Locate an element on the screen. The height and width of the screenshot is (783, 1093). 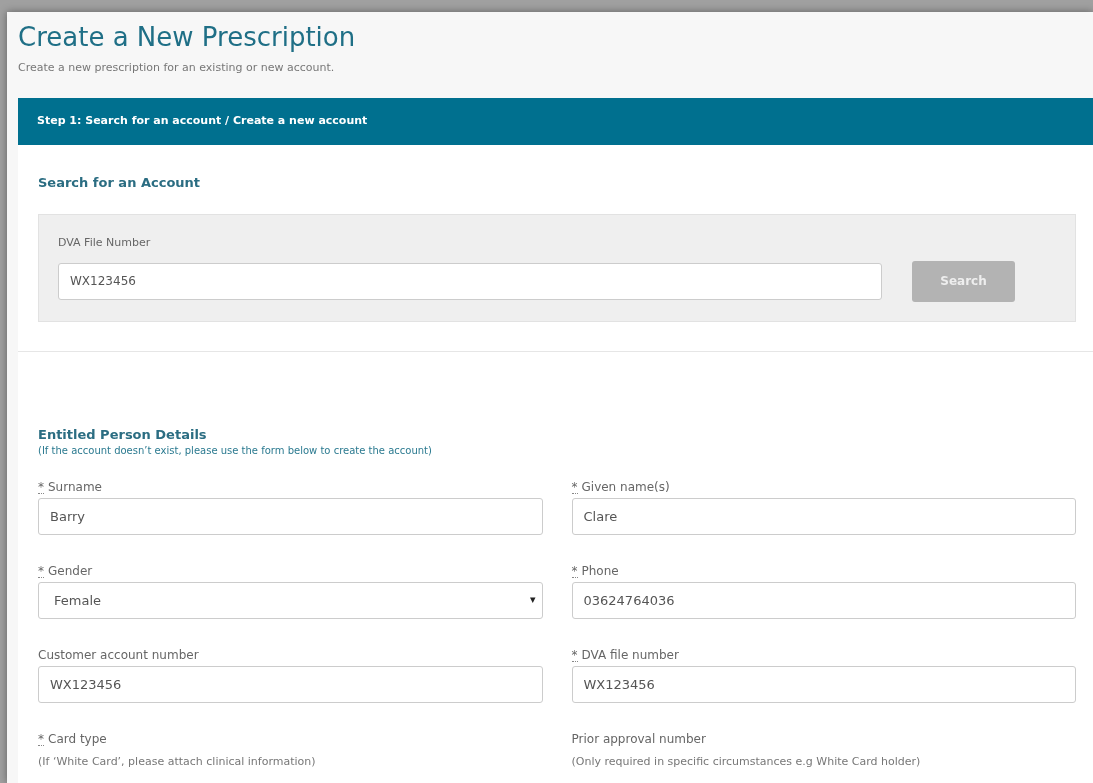
field-label: DVA File Number is located at coordinates (105, 243).